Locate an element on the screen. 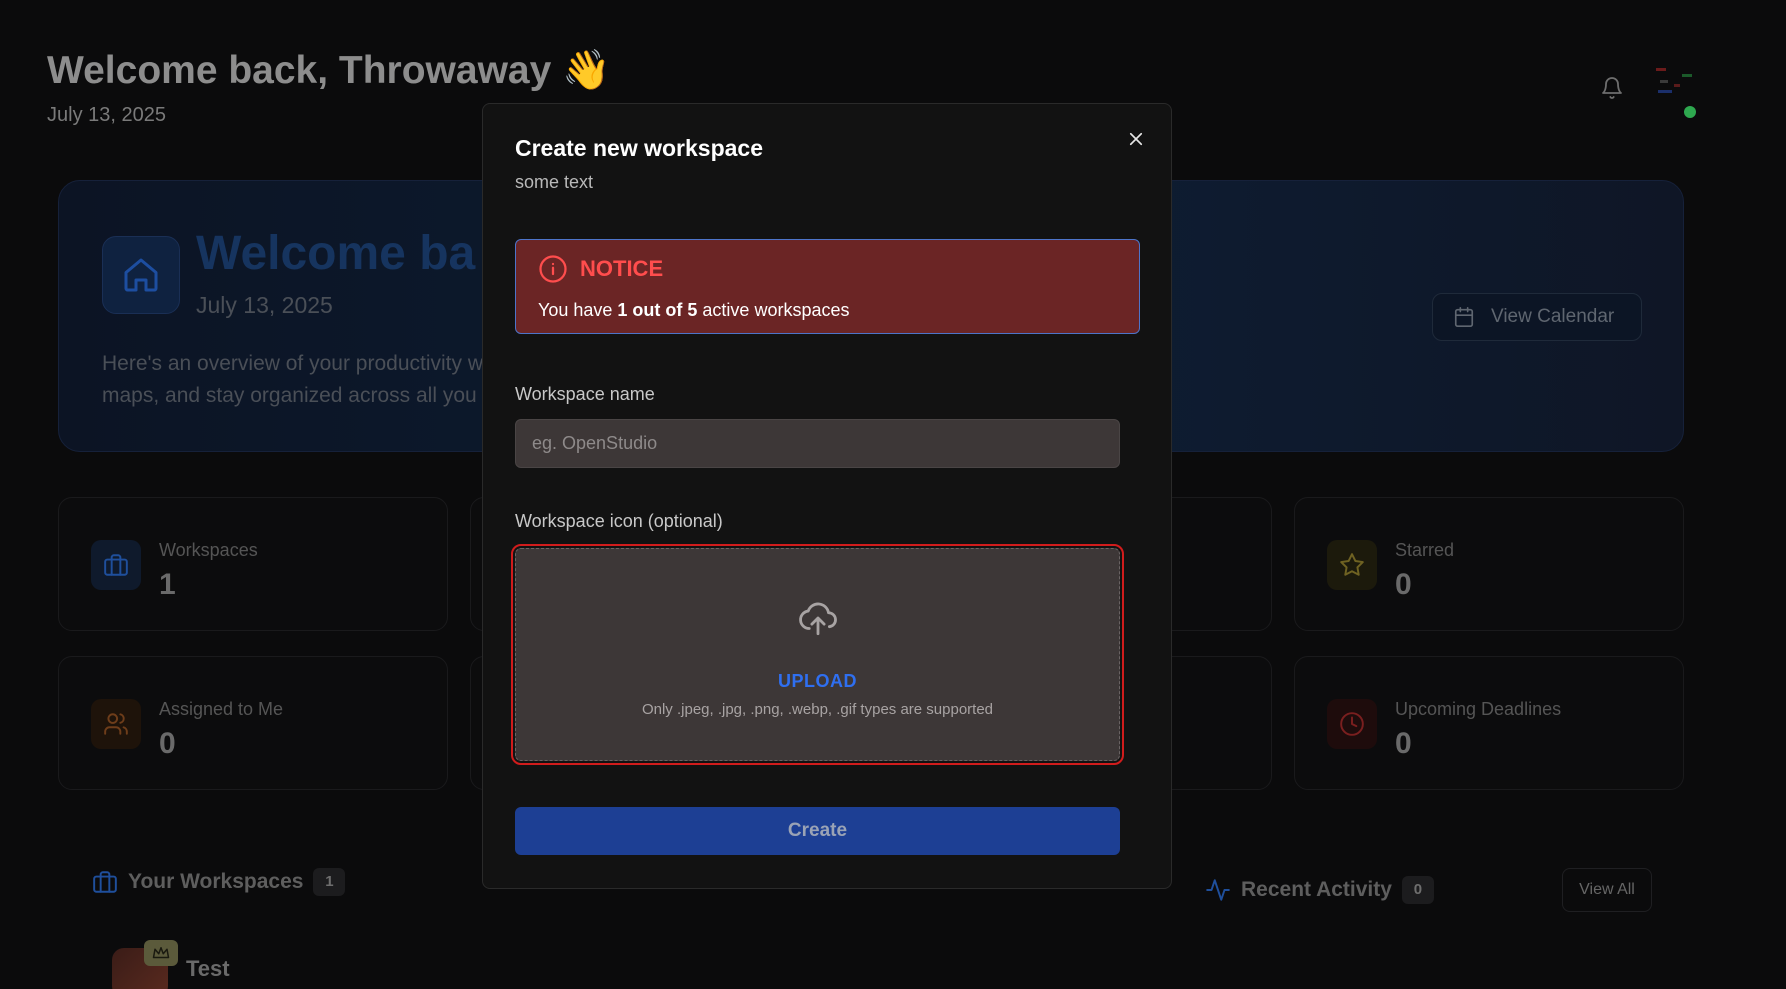 The width and height of the screenshot is (1786, 989). notice-text-prefix: You have is located at coordinates (578, 310).